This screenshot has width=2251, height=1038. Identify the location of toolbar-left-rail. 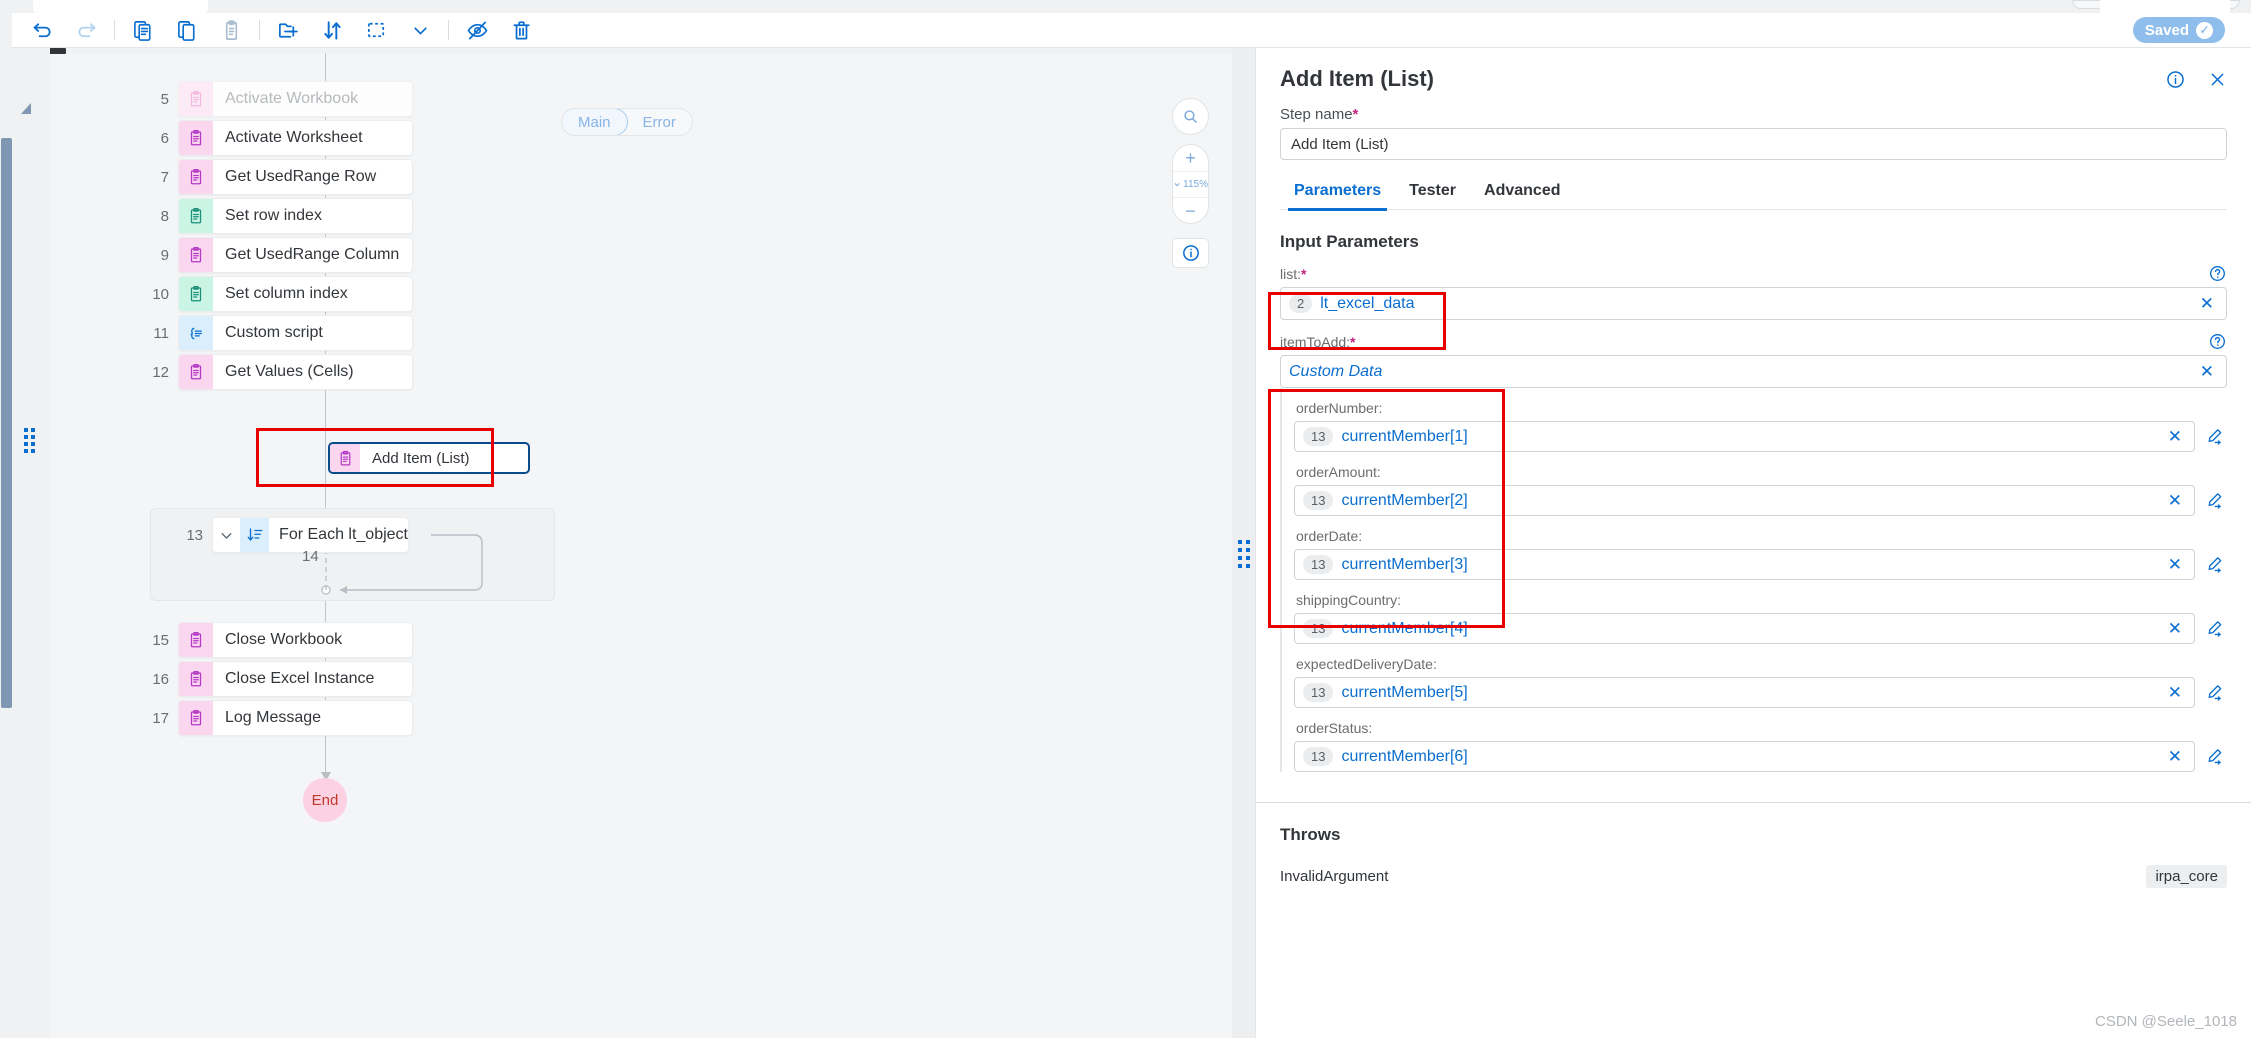
(6, 30).